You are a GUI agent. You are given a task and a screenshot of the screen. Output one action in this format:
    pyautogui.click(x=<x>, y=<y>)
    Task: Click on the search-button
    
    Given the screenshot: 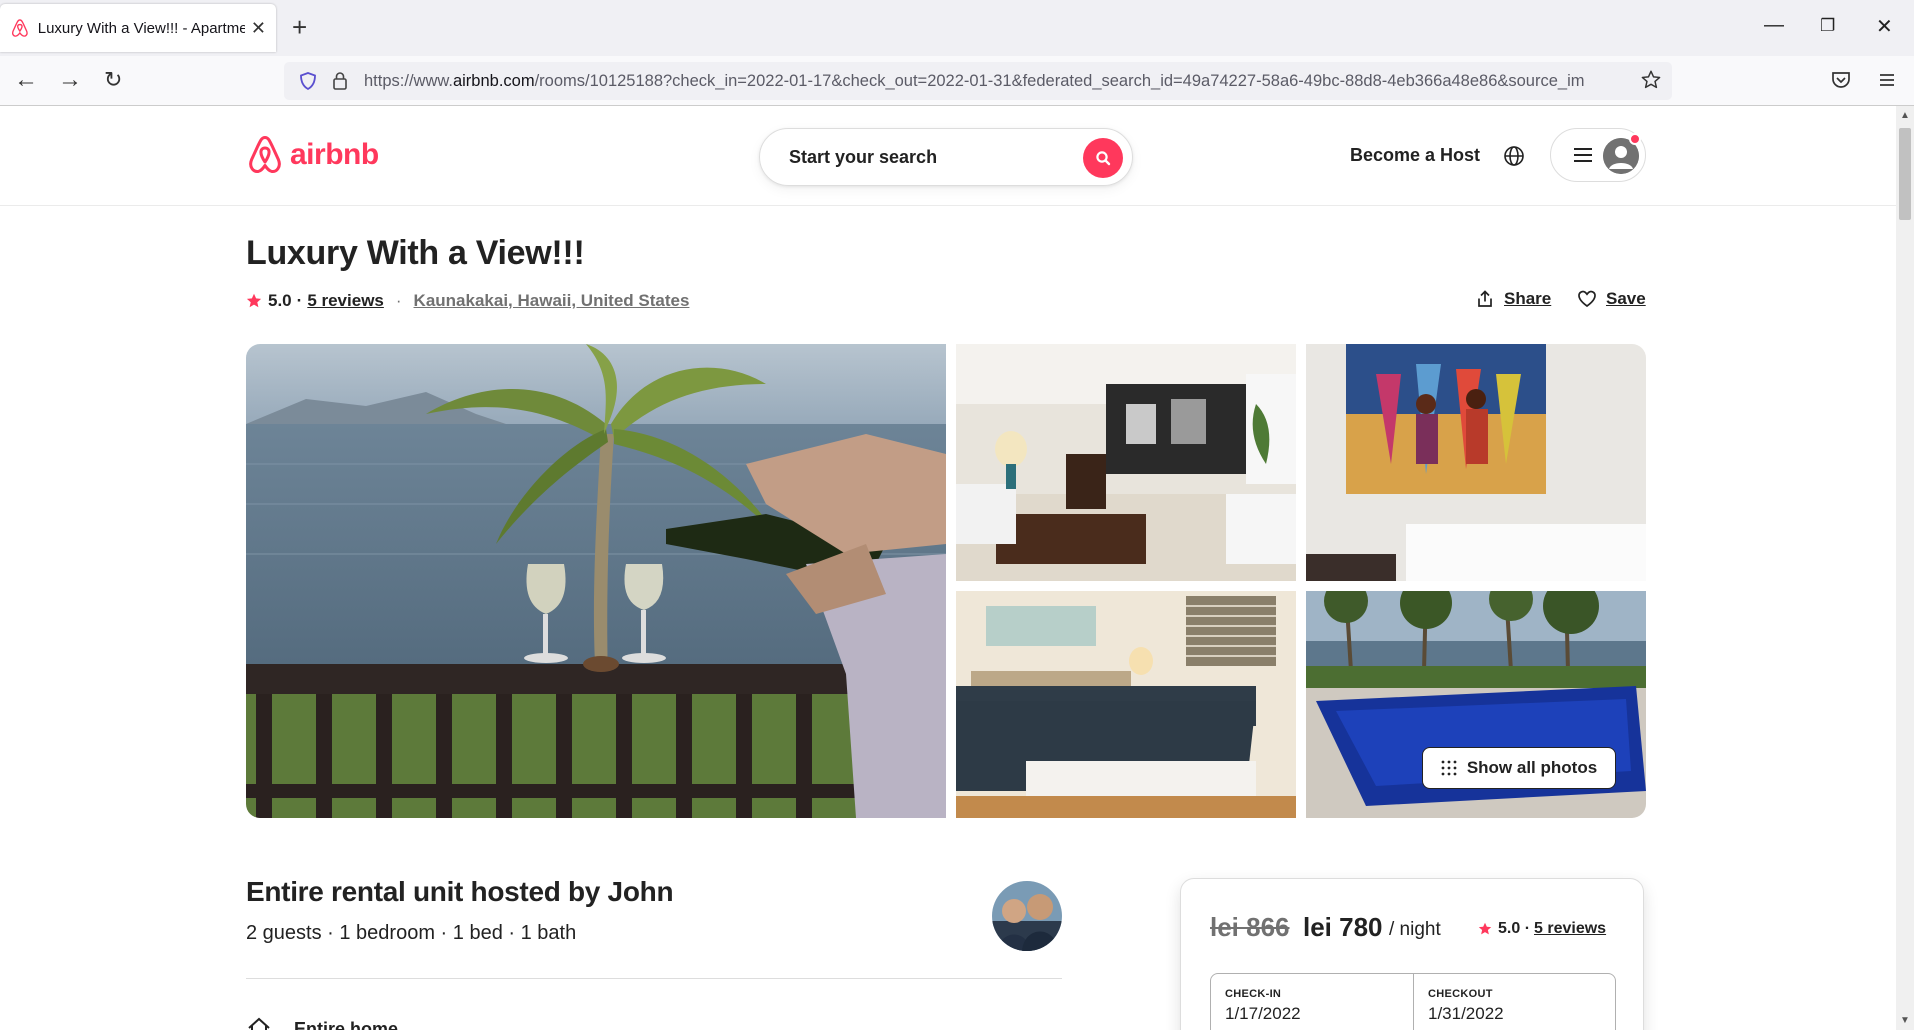 What is the action you would take?
    pyautogui.click(x=1103, y=158)
    